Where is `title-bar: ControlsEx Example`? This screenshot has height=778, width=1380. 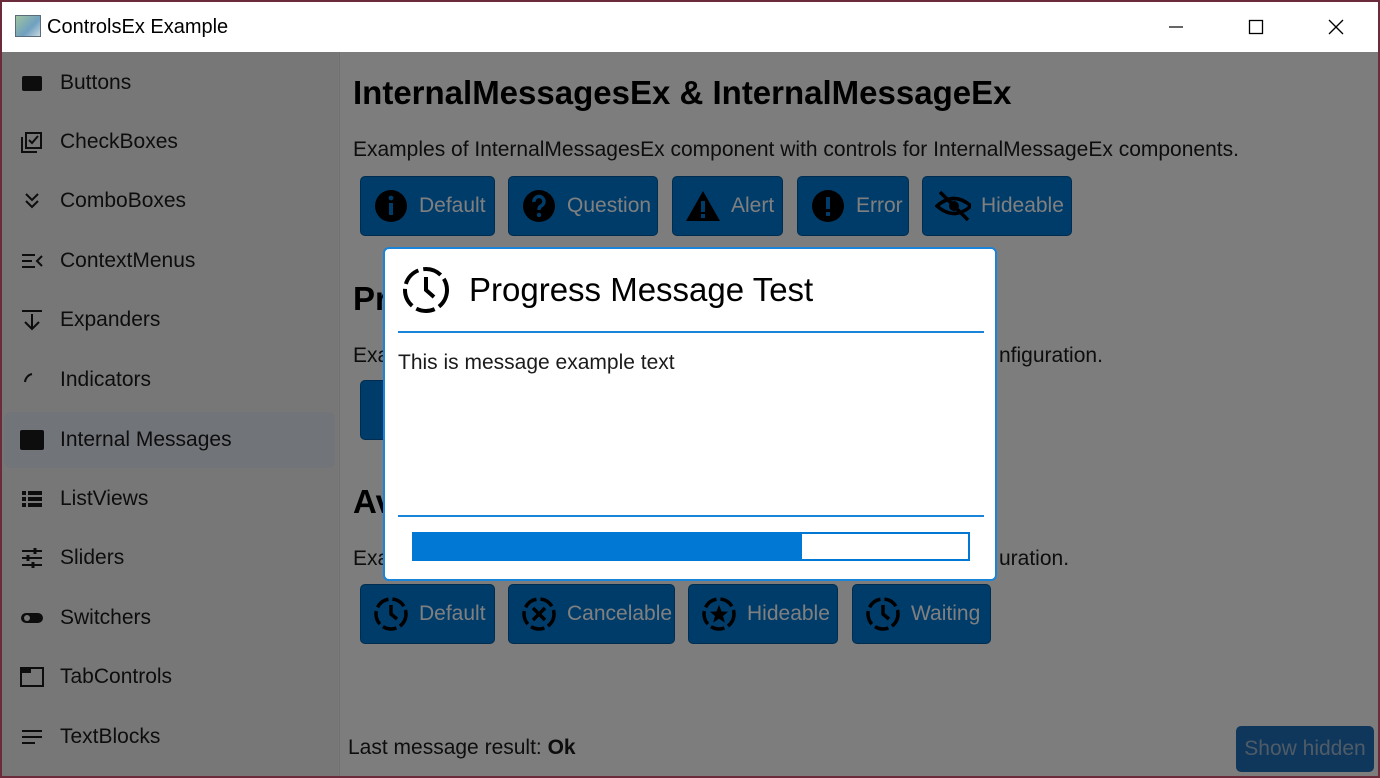
title-bar: ControlsEx Example is located at coordinates (690, 27).